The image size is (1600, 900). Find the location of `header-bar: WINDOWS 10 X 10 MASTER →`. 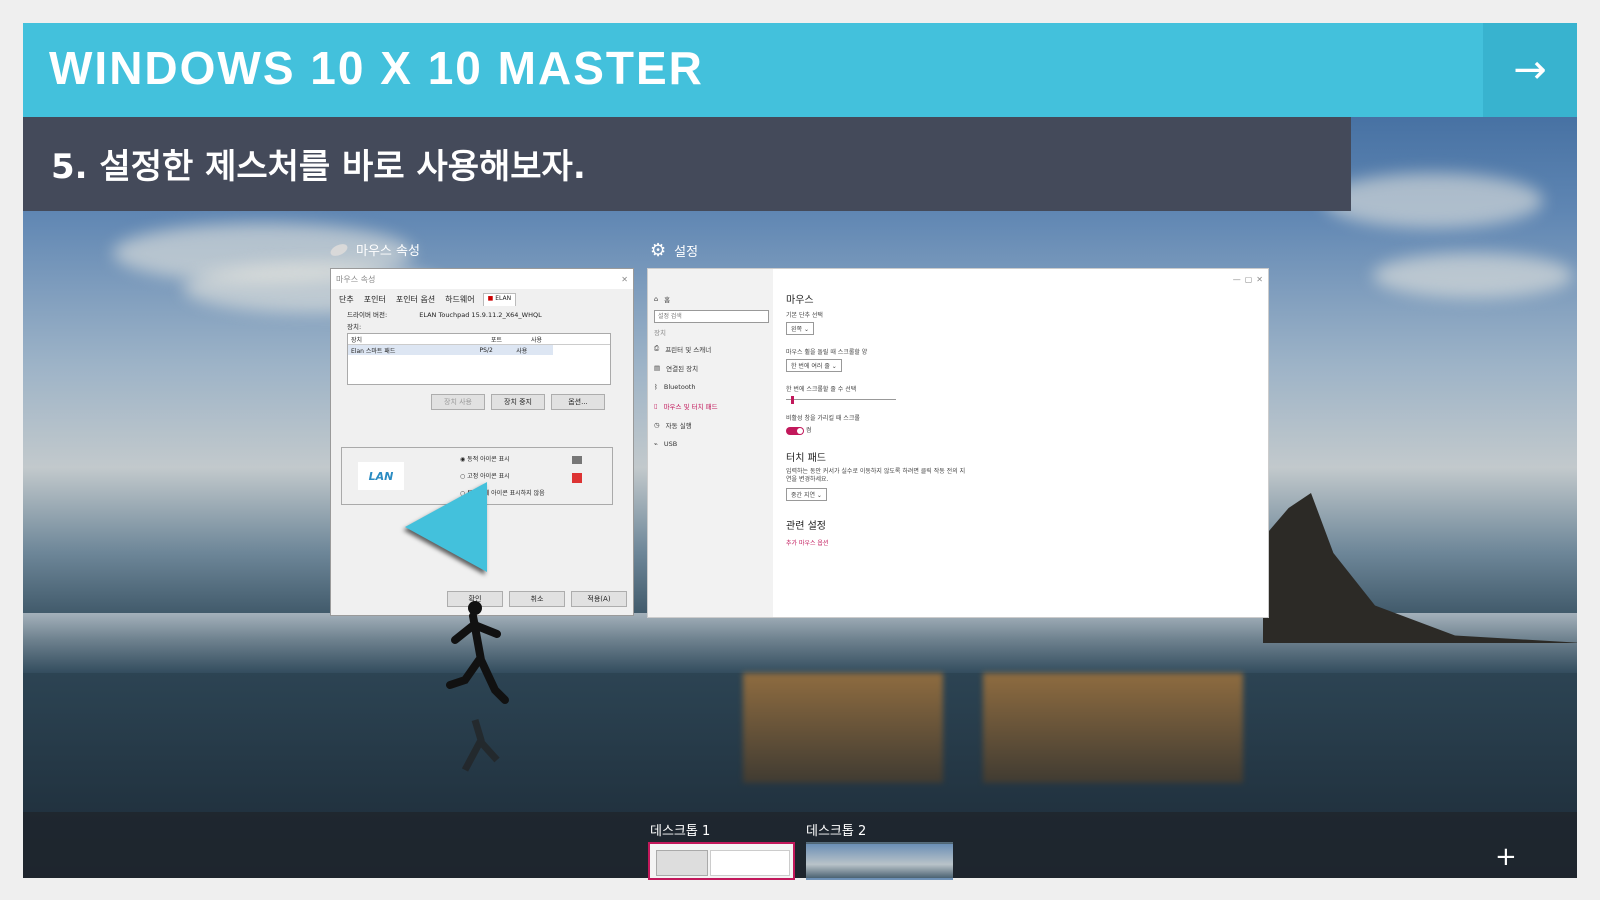

header-bar: WINDOWS 10 X 10 MASTER → is located at coordinates (800, 70).